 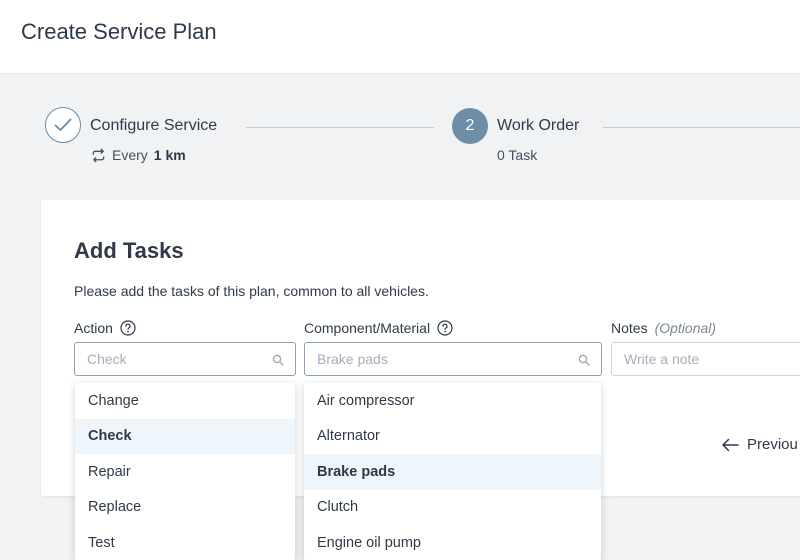 What do you see at coordinates (452, 542) in the screenshot?
I see `component-option: Engine oil pump` at bounding box center [452, 542].